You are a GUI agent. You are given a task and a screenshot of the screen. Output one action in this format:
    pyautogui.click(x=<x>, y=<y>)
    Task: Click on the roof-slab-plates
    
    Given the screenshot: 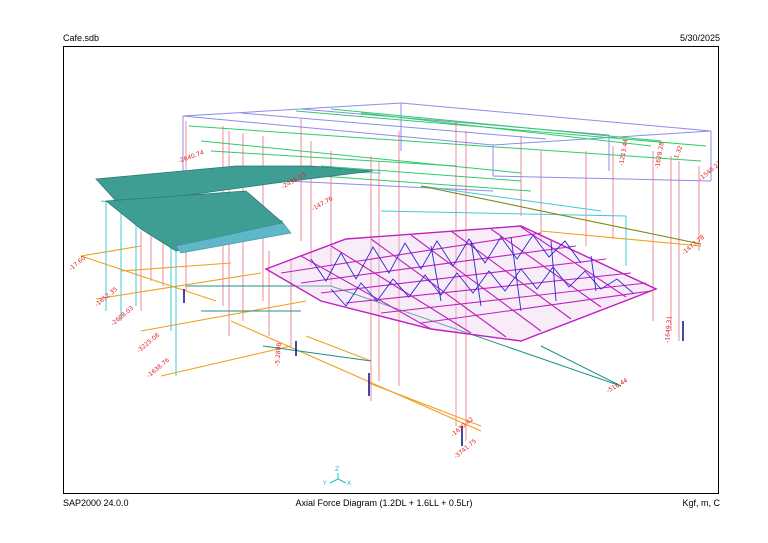 What is the action you would take?
    pyautogui.click(x=234, y=209)
    